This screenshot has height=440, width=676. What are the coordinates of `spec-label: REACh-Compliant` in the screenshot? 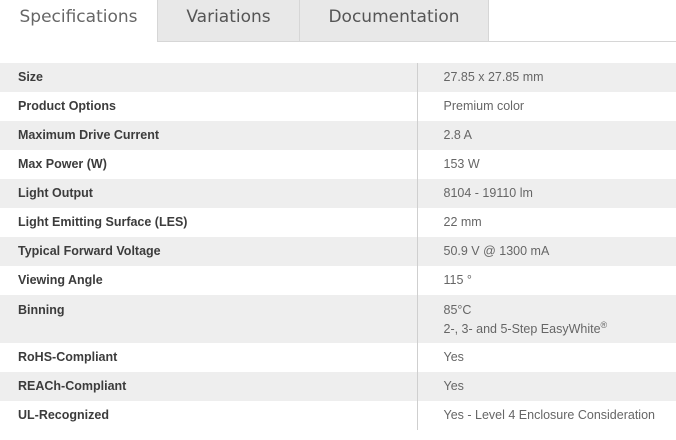 It's located at (209, 386).